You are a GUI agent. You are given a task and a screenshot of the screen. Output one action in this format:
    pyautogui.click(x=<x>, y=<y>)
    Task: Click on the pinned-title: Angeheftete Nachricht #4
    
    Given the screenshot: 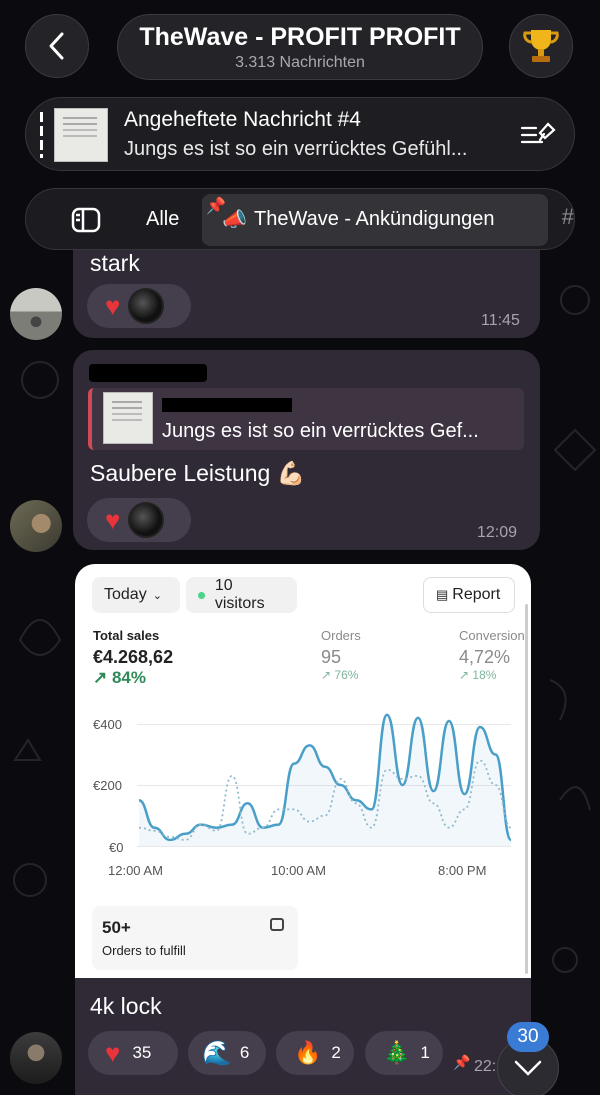 What is the action you would take?
    pyautogui.click(x=242, y=119)
    